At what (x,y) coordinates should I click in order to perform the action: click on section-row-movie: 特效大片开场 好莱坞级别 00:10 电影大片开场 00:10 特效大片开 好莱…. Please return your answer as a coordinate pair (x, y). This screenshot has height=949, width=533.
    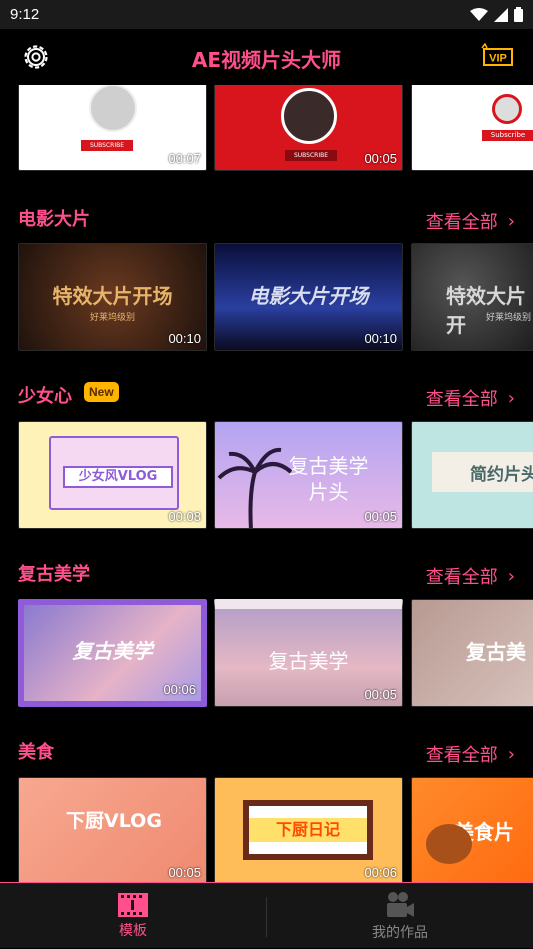
    Looking at the image, I should click on (266, 297).